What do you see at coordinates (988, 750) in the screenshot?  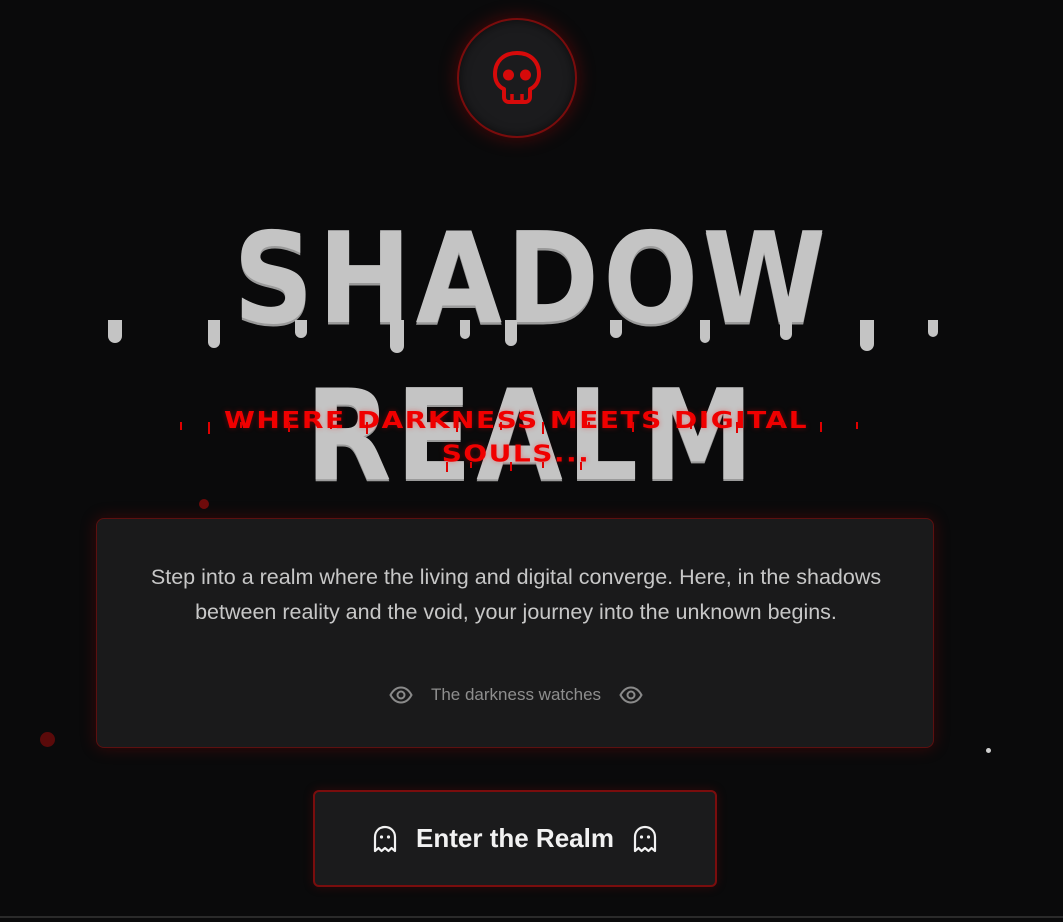 I see `spark-particle` at bounding box center [988, 750].